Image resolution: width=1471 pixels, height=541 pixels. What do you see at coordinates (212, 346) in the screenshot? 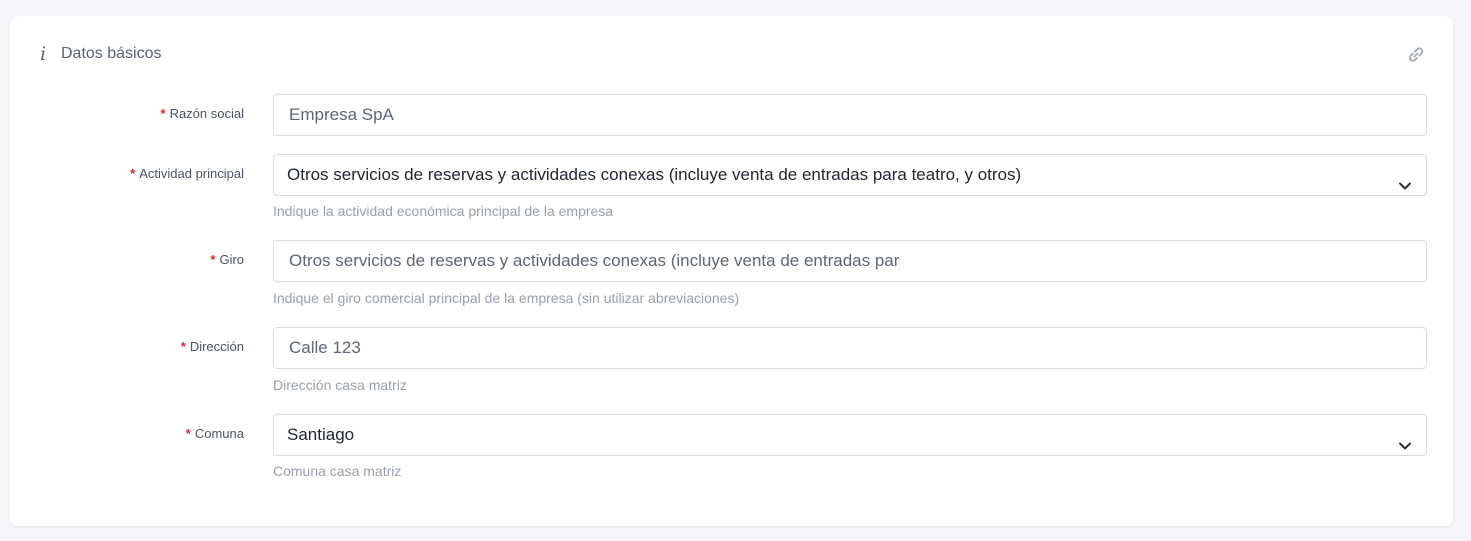
I see `field-label-direccion: * Dirección` at bounding box center [212, 346].